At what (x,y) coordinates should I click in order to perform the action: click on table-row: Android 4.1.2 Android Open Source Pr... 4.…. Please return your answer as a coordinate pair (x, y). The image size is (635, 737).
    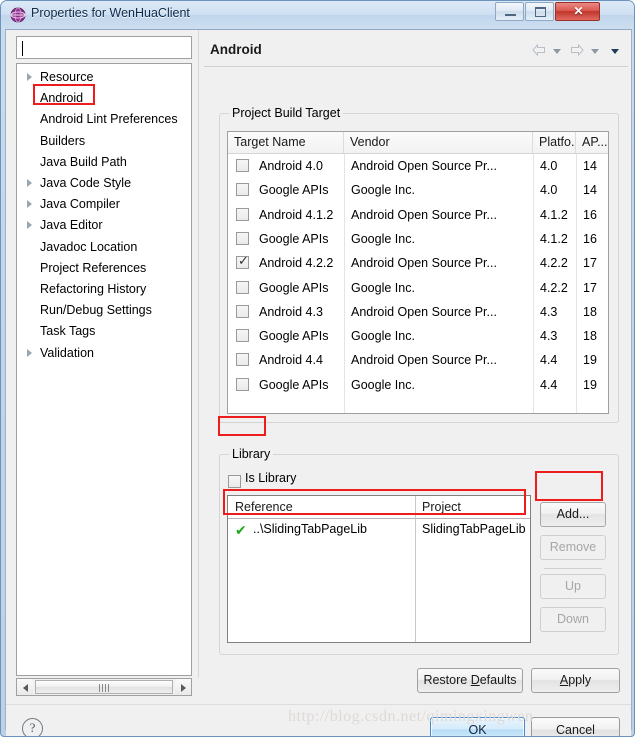
    Looking at the image, I should click on (418, 215).